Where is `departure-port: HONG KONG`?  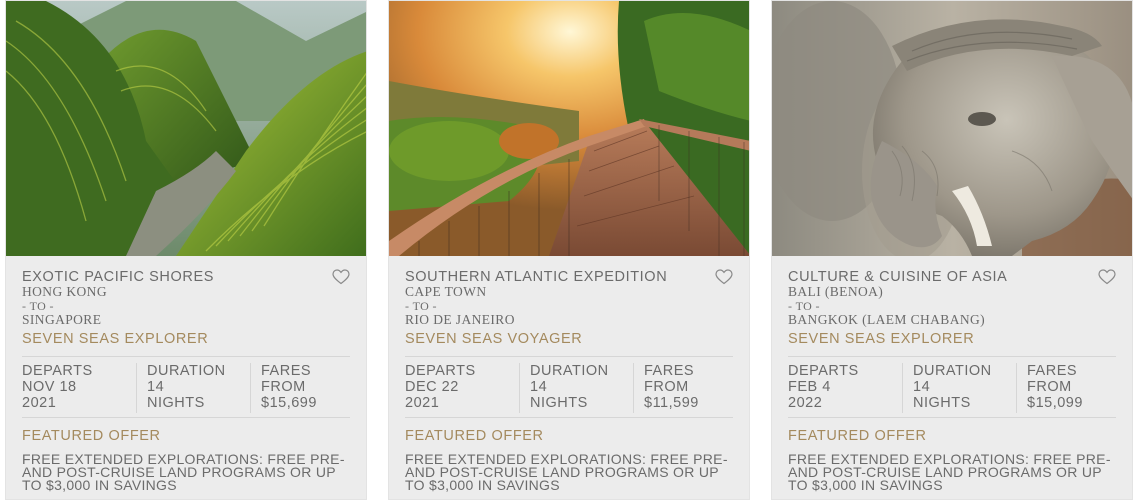
departure-port: HONG KONG is located at coordinates (64, 291).